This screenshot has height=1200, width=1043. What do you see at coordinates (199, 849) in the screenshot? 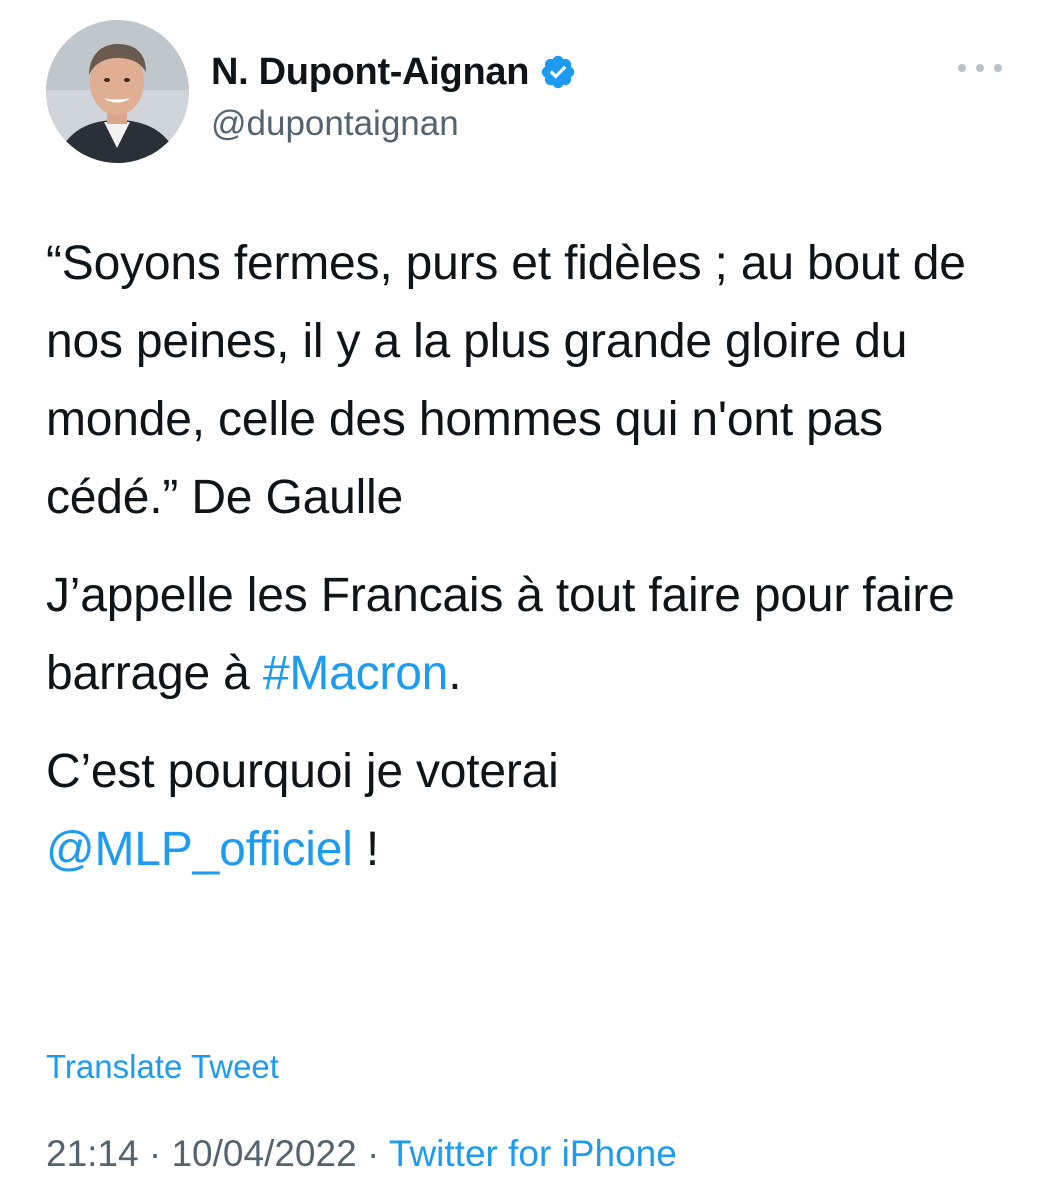
I see `mention-link: @MLP_officiel` at bounding box center [199, 849].